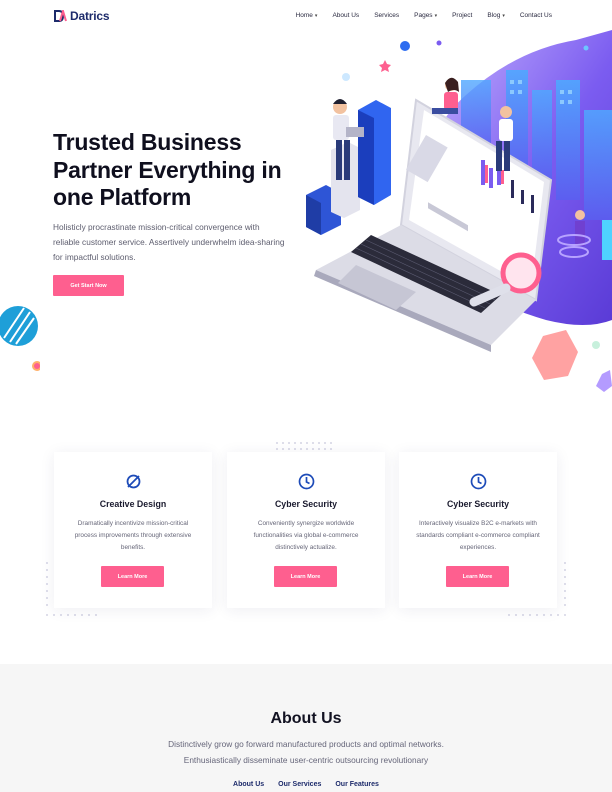  I want to click on nav-item-project: Project, so click(462, 15).